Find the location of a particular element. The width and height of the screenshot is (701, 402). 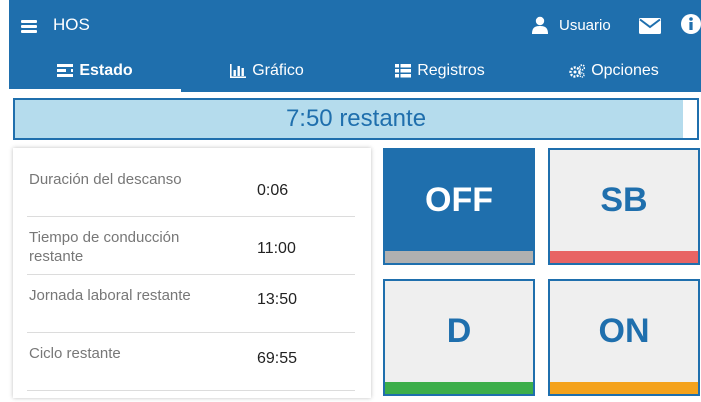

list-icon is located at coordinates (403, 71).